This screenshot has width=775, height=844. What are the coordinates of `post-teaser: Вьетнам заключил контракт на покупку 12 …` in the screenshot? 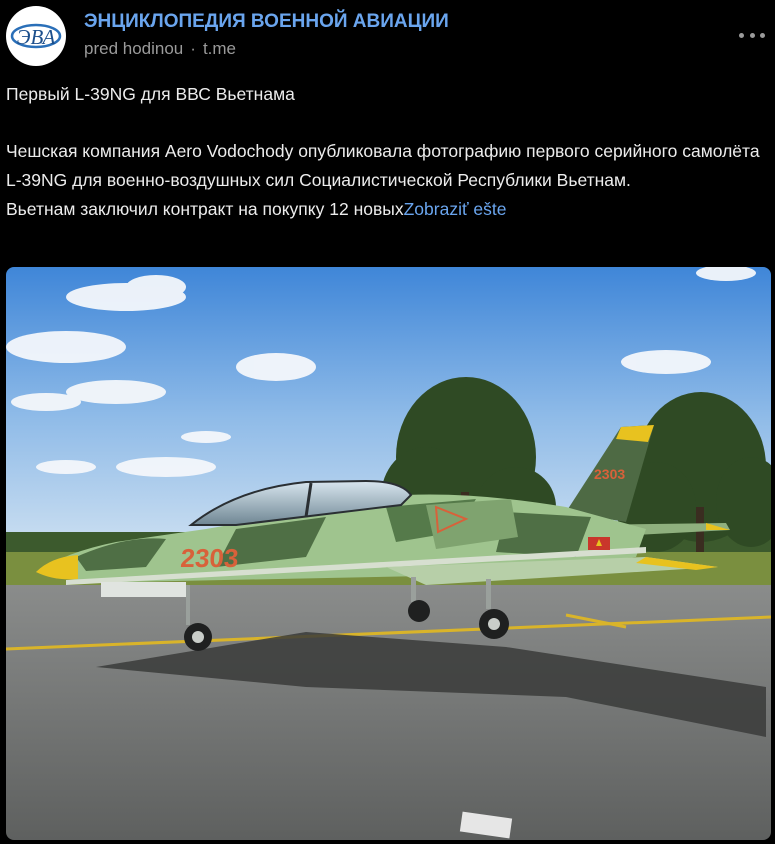 It's located at (205, 209).